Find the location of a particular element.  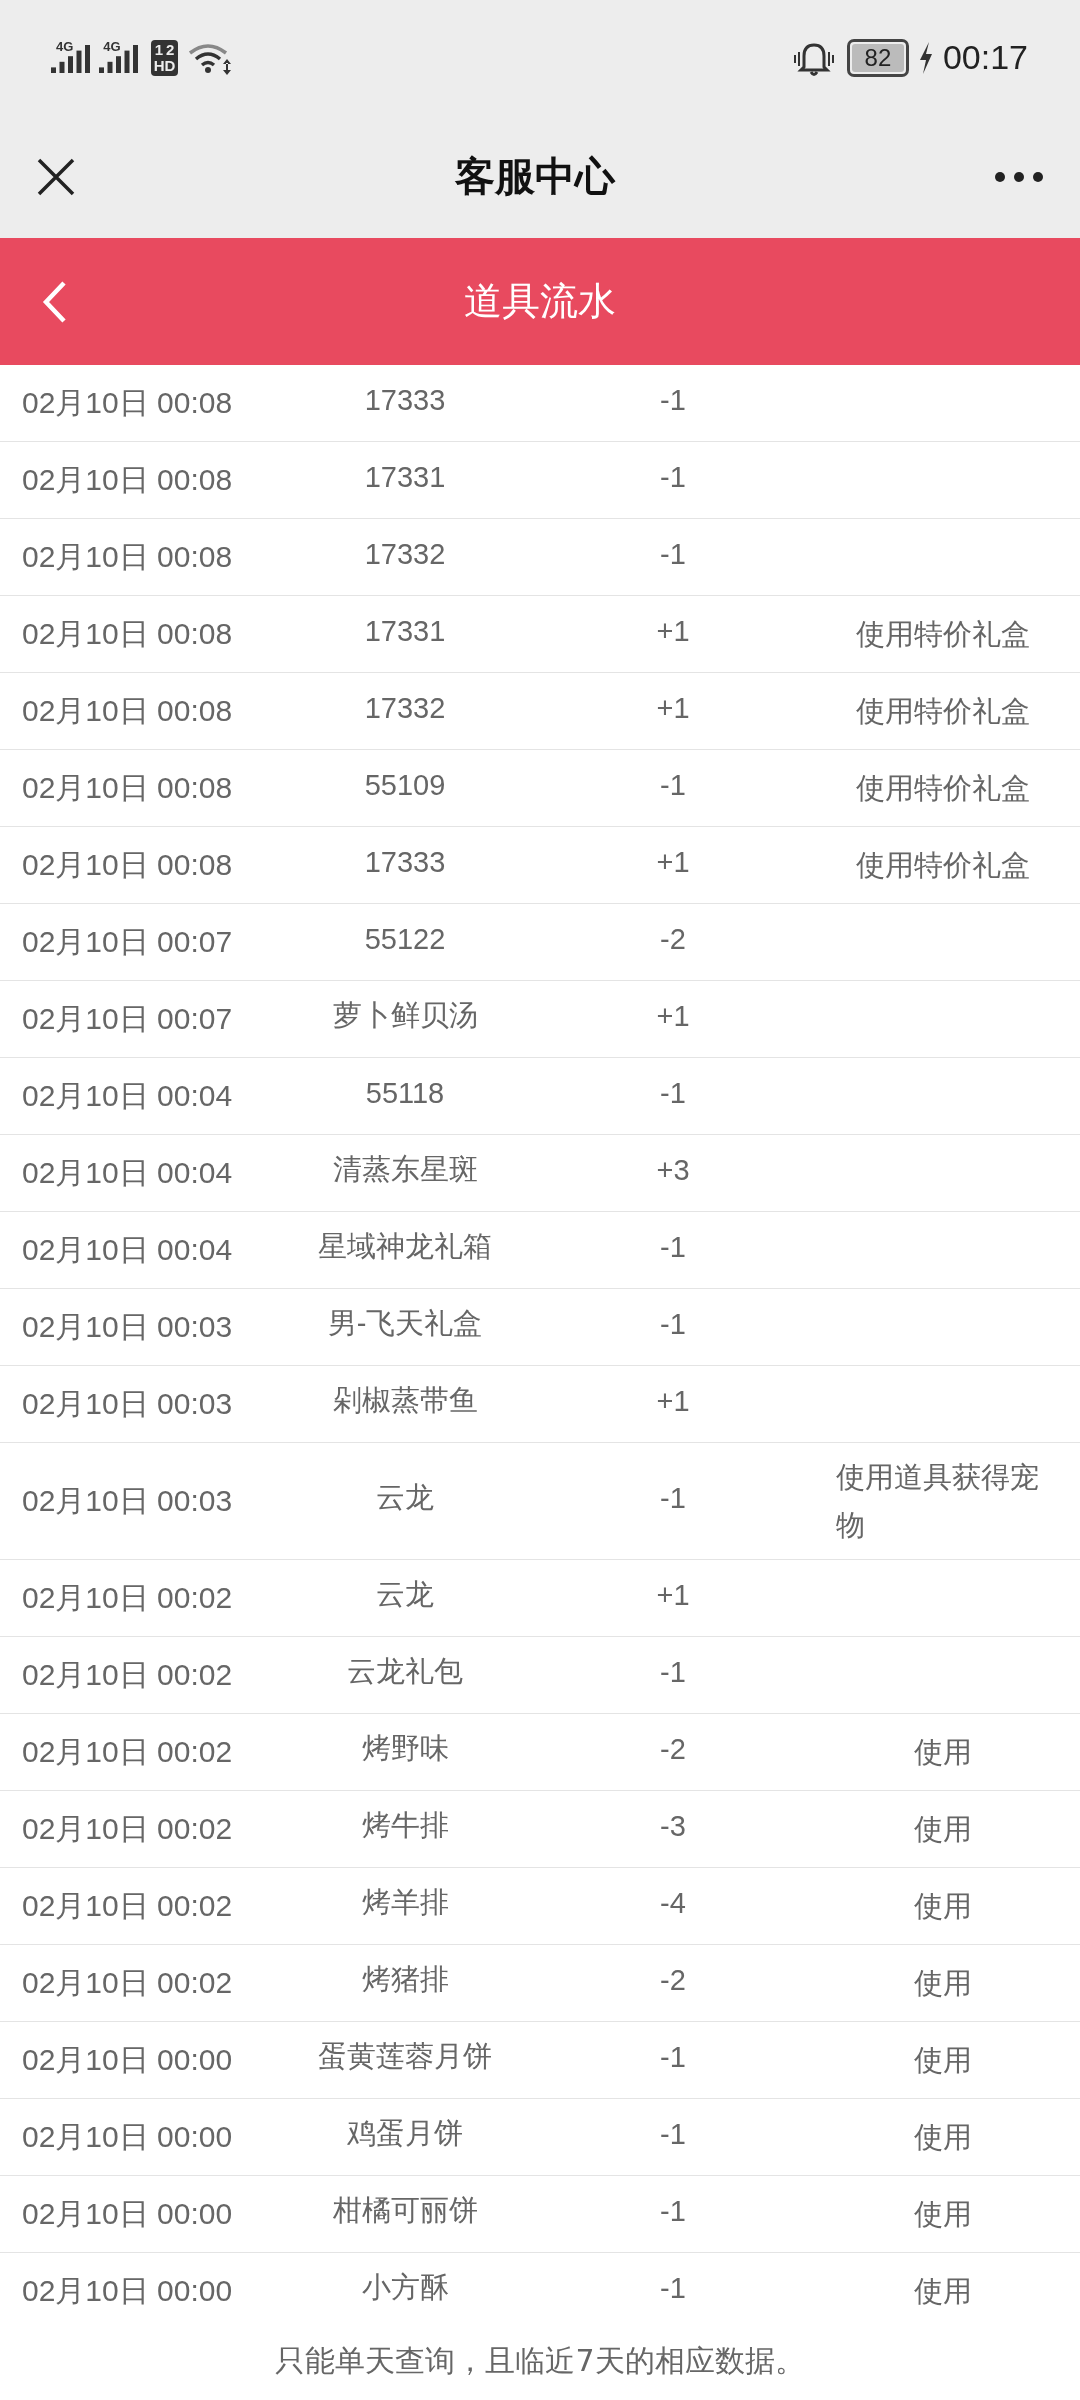

item-cell-text: 男-飞天礼盒 is located at coordinates (405, 1323).